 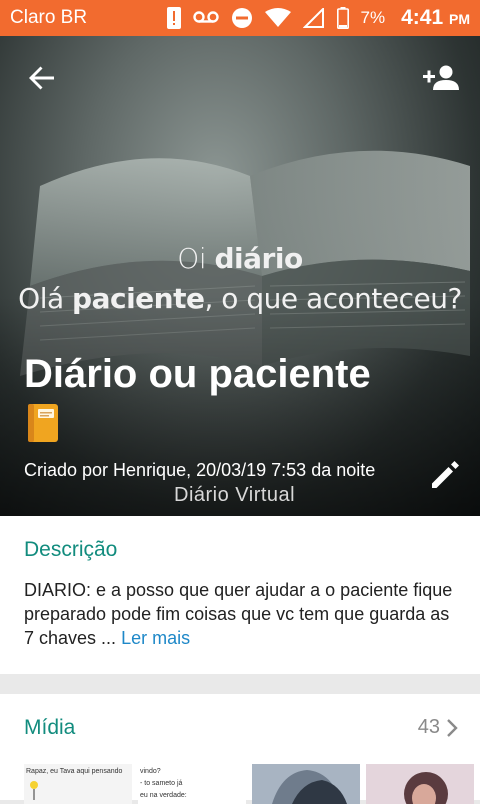 I want to click on clock-ampm: PM, so click(x=459, y=19).